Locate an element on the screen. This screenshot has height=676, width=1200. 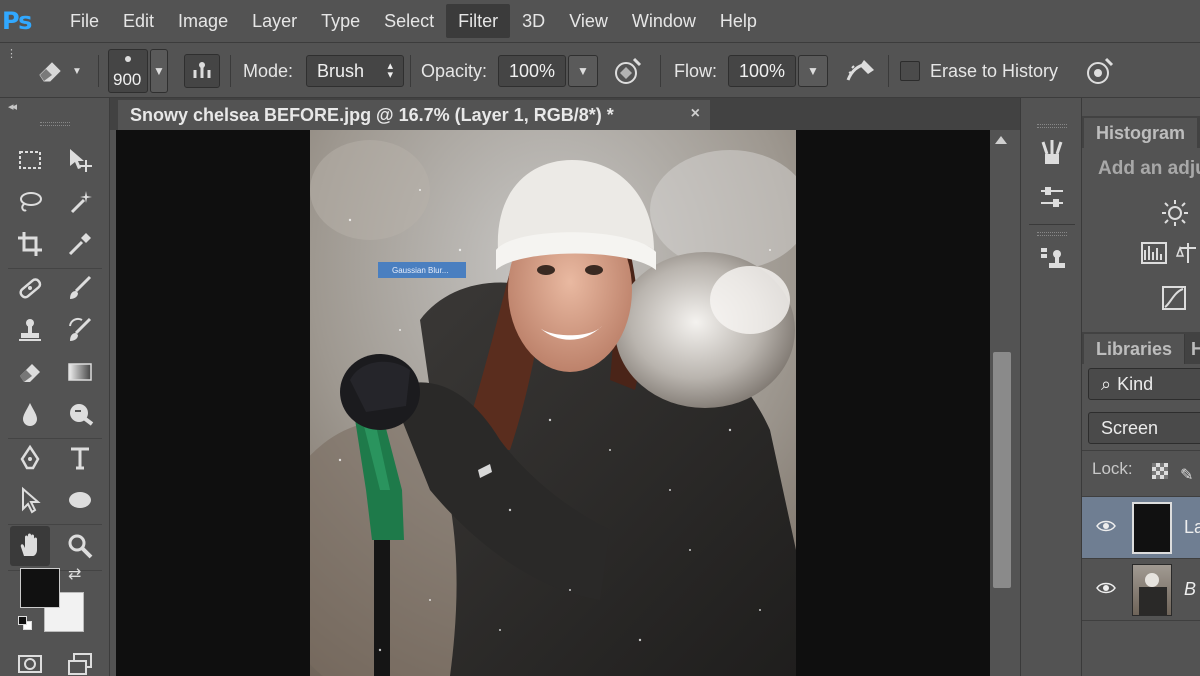
exposure-button is located at coordinates (1187, 255).